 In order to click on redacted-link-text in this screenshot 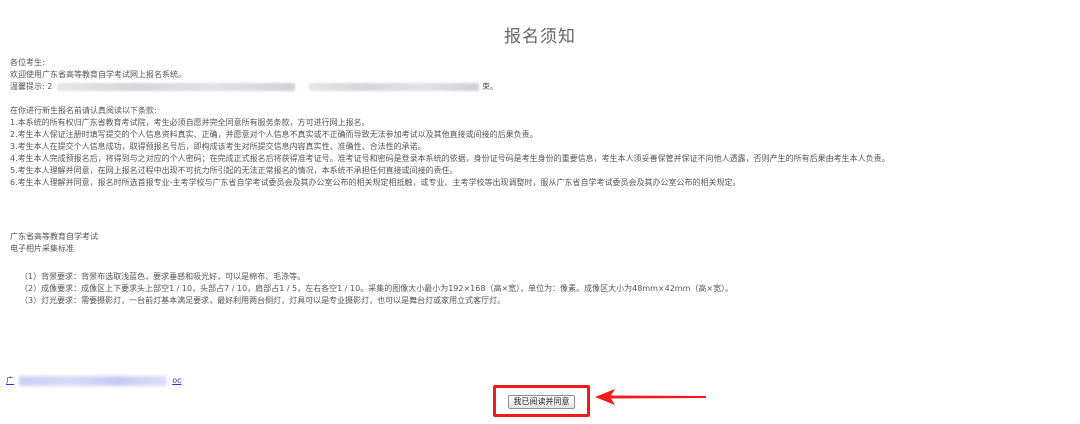, I will do `click(93, 380)`.